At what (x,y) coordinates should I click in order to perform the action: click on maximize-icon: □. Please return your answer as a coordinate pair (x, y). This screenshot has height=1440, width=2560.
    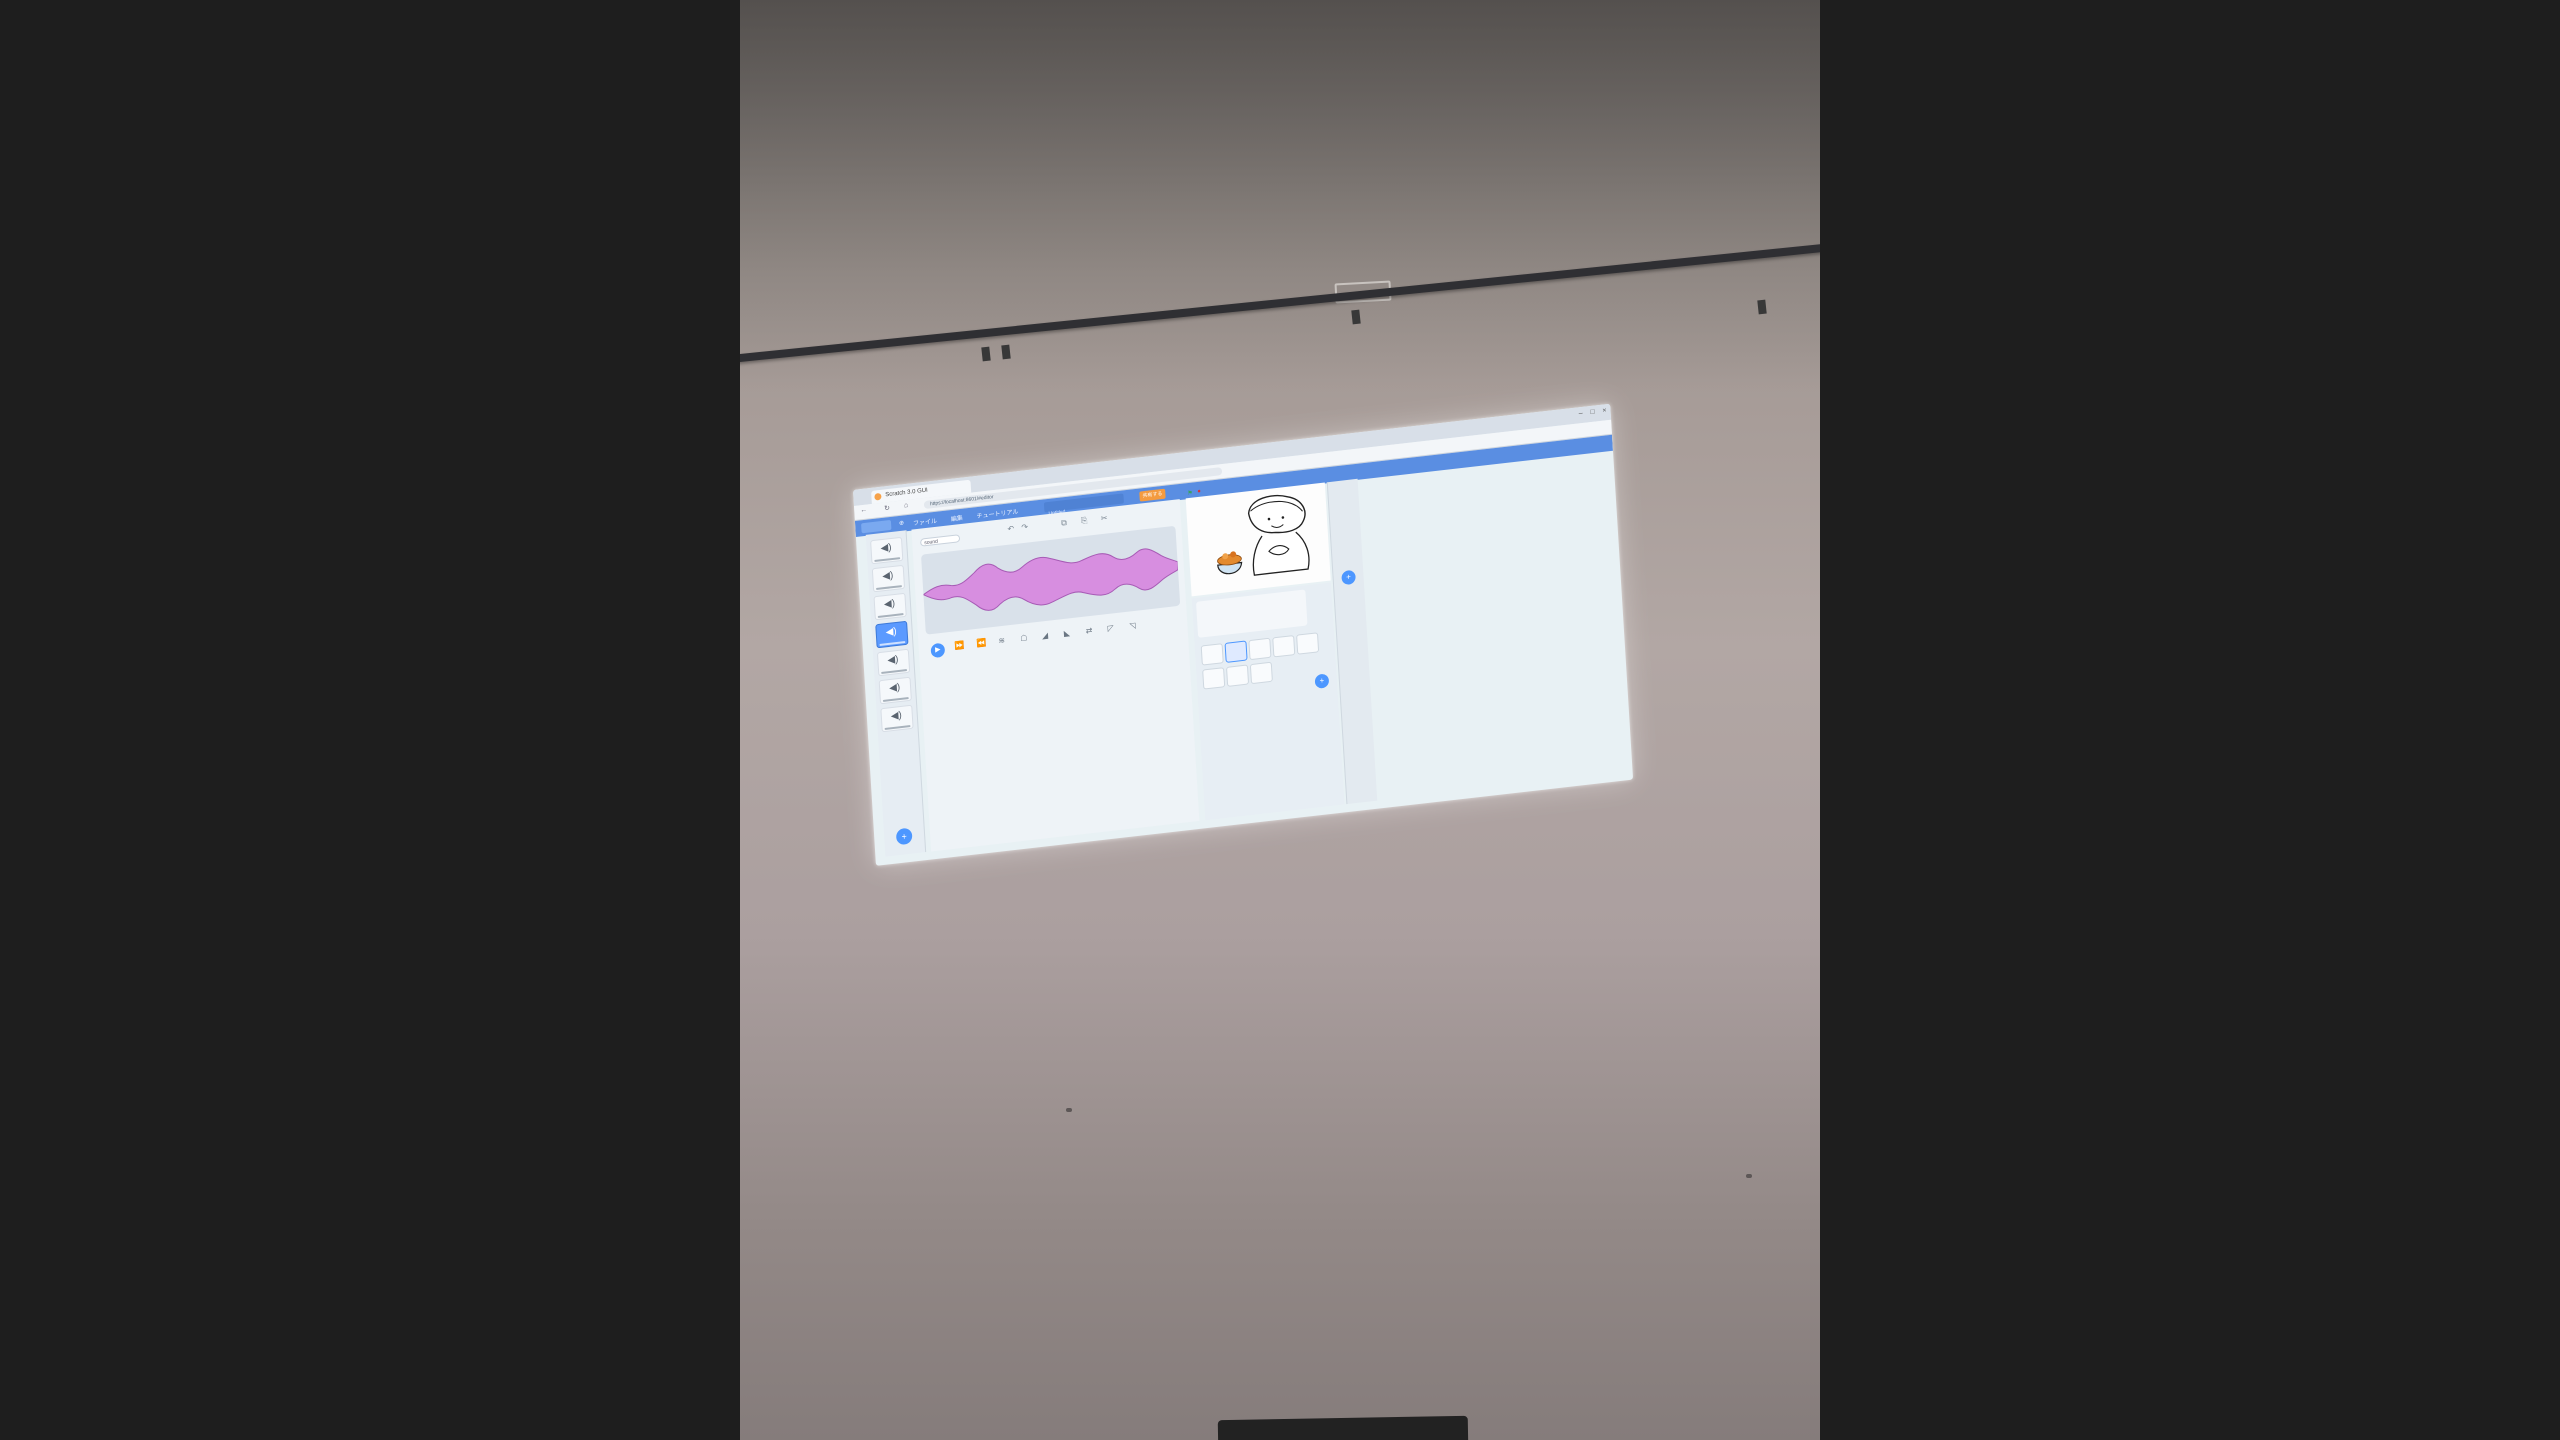
    Looking at the image, I should click on (1592, 412).